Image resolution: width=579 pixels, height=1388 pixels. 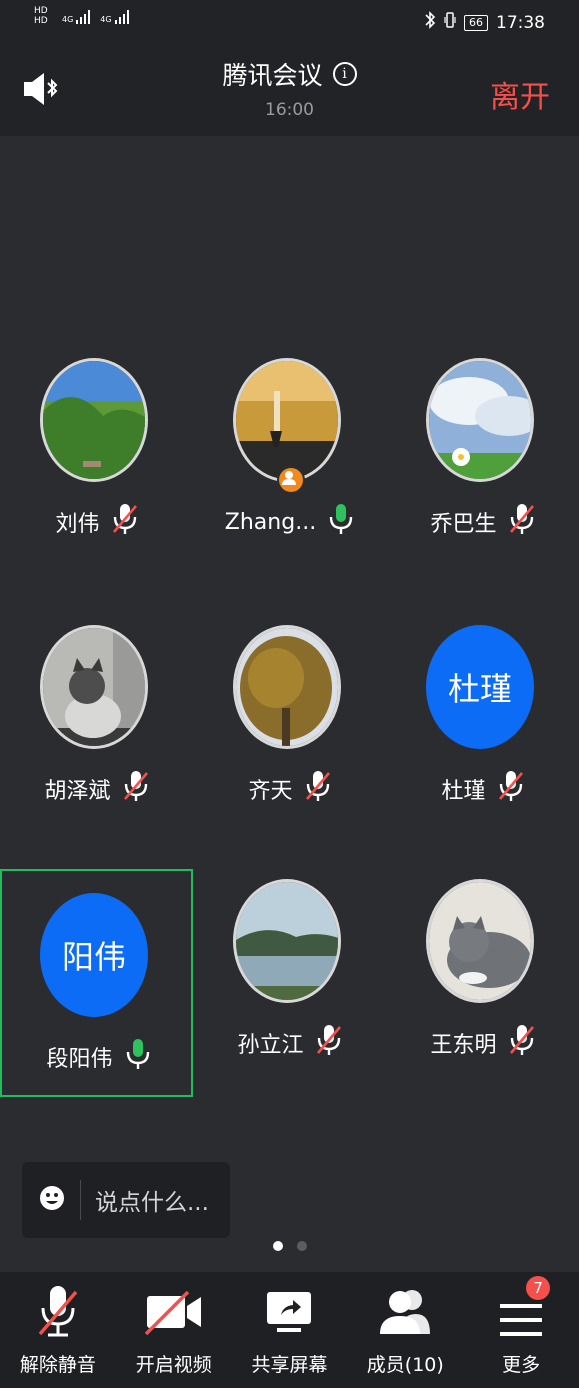 I want to click on menu-icon, so click(x=521, y=1322).